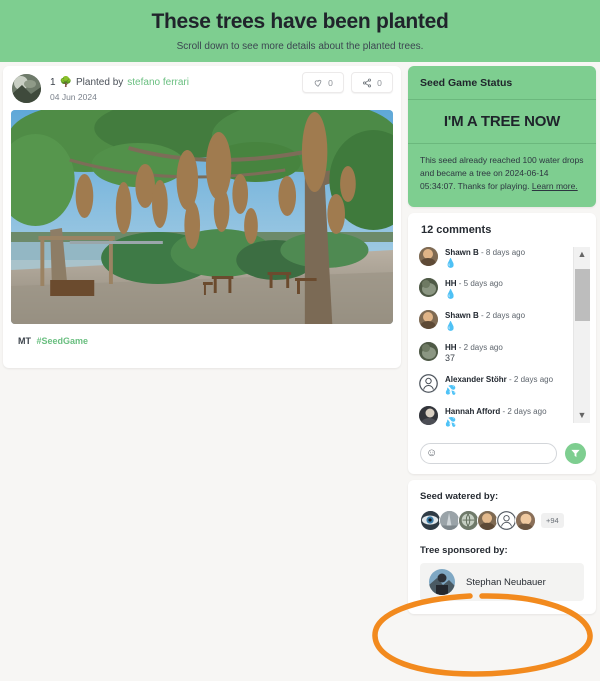 This screenshot has width=600, height=681. What do you see at coordinates (502, 122) in the screenshot?
I see `seed-status-badge: I'M A TREE NOW` at bounding box center [502, 122].